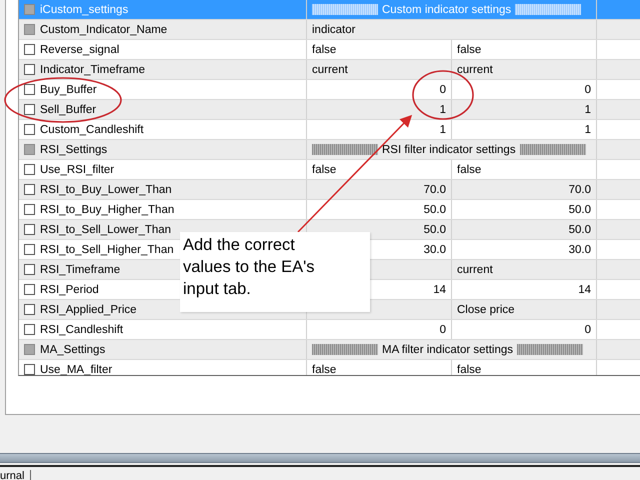 The height and width of the screenshot is (480, 640). What do you see at coordinates (93, 70) in the screenshot?
I see `parameter-name: Indicator_Timeframe` at bounding box center [93, 70].